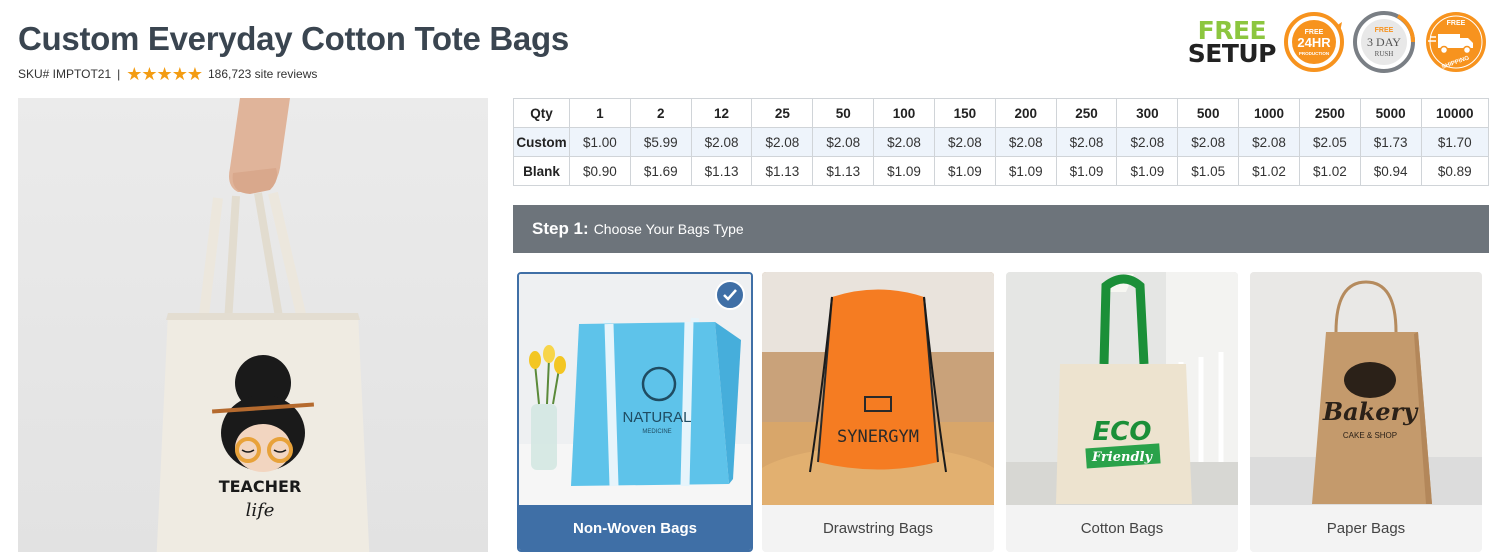 The image size is (1502, 552). Describe the element at coordinates (964, 113) in the screenshot. I see `qty-cell: 150` at that location.